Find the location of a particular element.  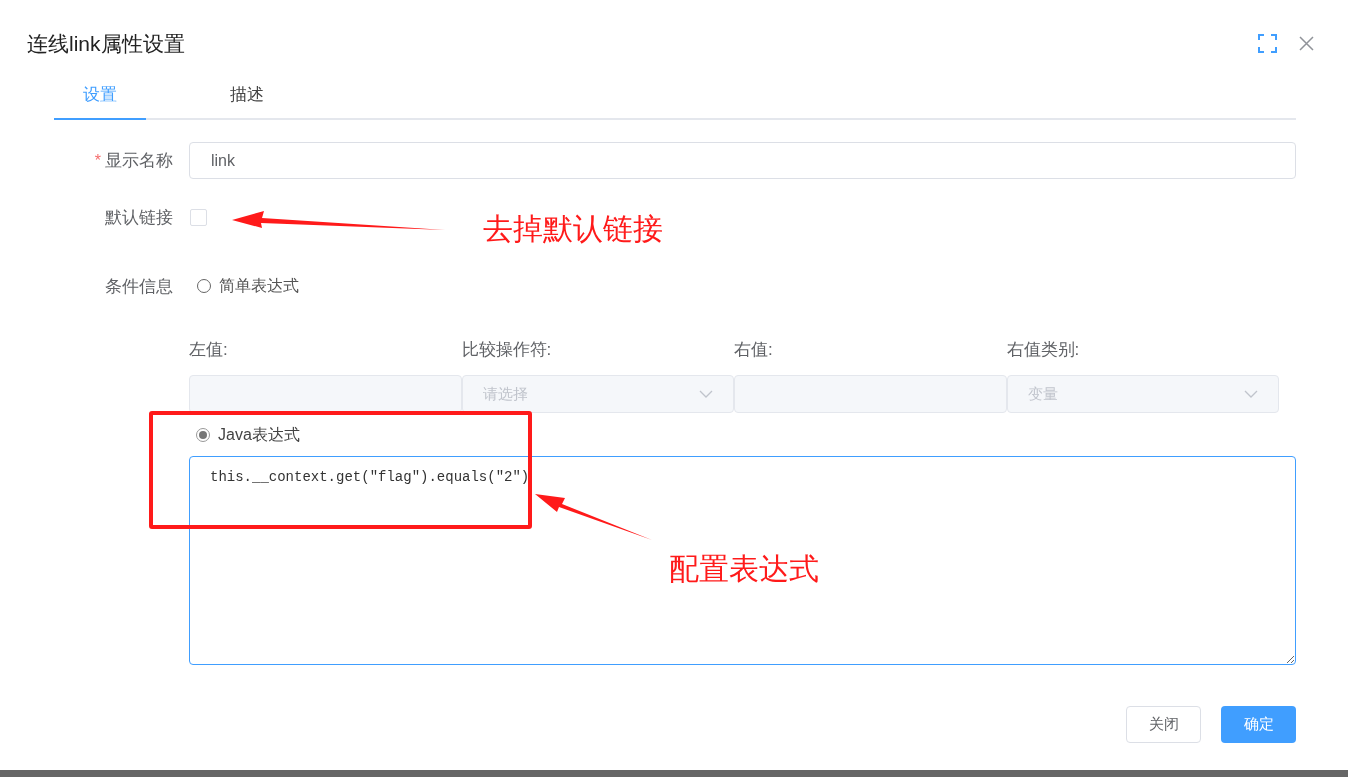

tab: 描述 is located at coordinates (247, 100).